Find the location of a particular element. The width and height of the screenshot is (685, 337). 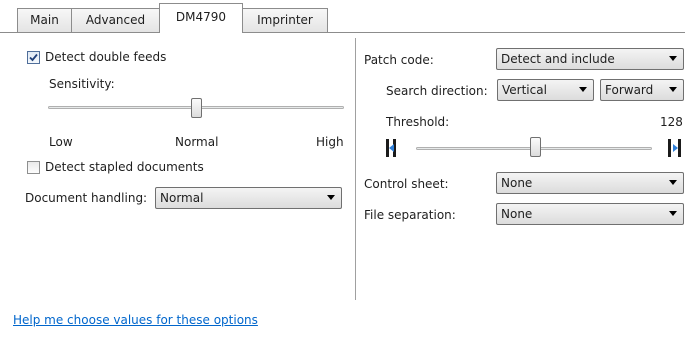

sensitivity-label: Sensitivity: is located at coordinates (82, 84).